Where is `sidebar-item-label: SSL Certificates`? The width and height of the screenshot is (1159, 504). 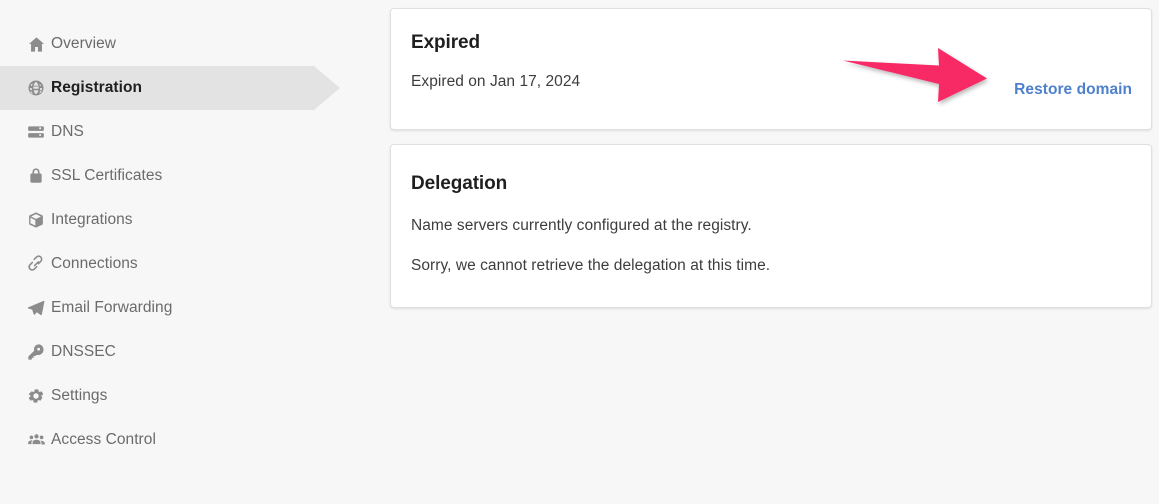 sidebar-item-label: SSL Certificates is located at coordinates (107, 176).